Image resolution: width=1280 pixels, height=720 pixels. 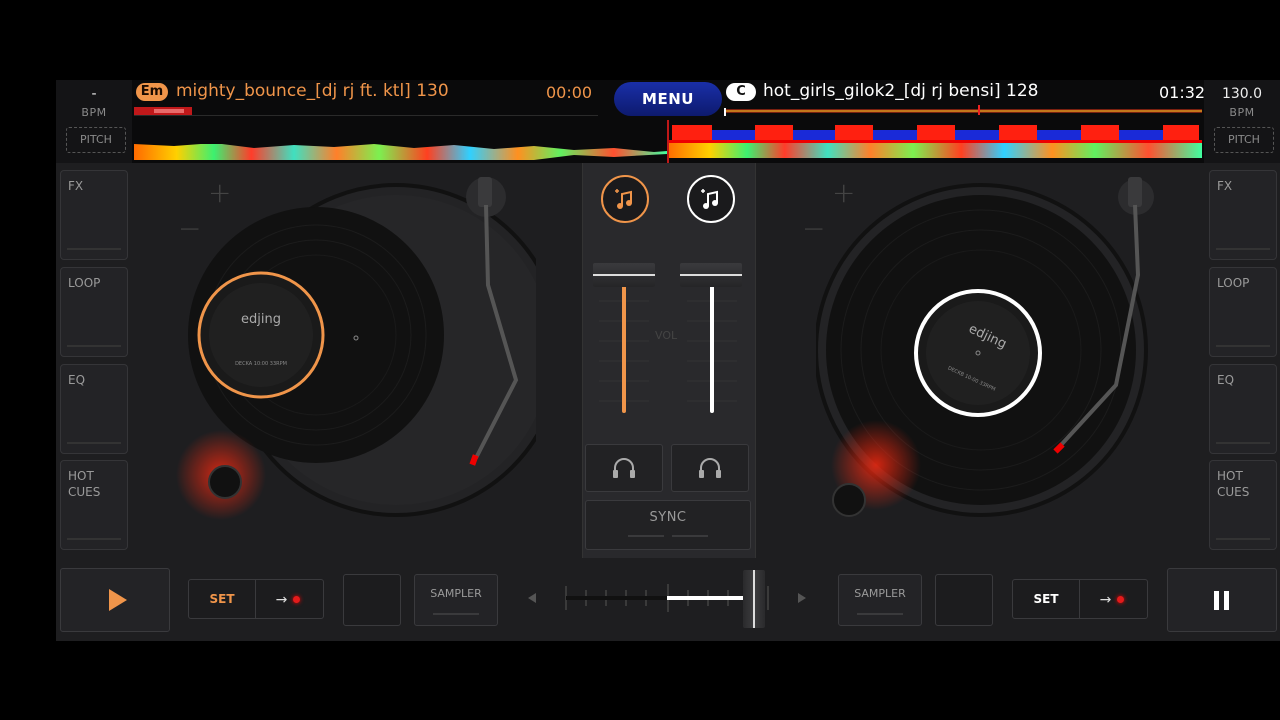 I want to click on sync-button: SYNC, so click(x=668, y=525).